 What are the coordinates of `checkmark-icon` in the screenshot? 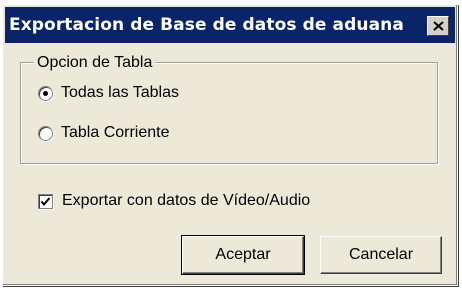 It's located at (45, 201).